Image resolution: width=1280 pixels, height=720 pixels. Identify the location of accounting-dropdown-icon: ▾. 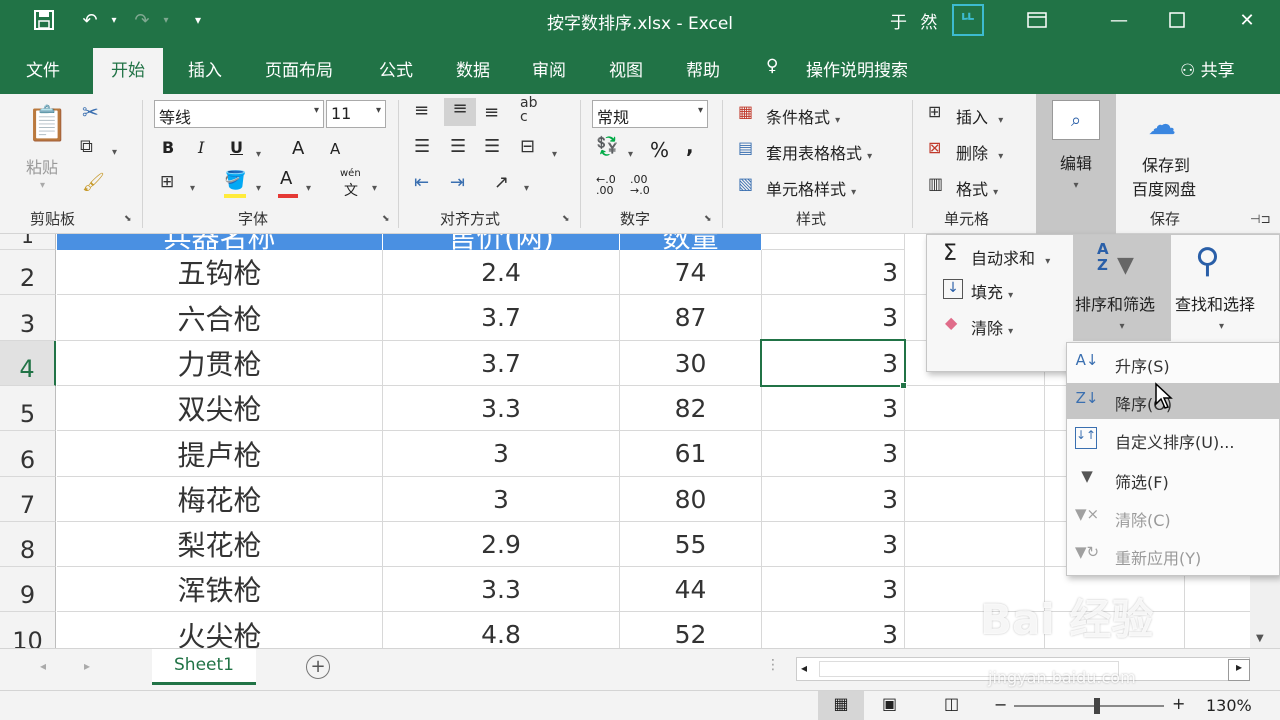
(630, 151).